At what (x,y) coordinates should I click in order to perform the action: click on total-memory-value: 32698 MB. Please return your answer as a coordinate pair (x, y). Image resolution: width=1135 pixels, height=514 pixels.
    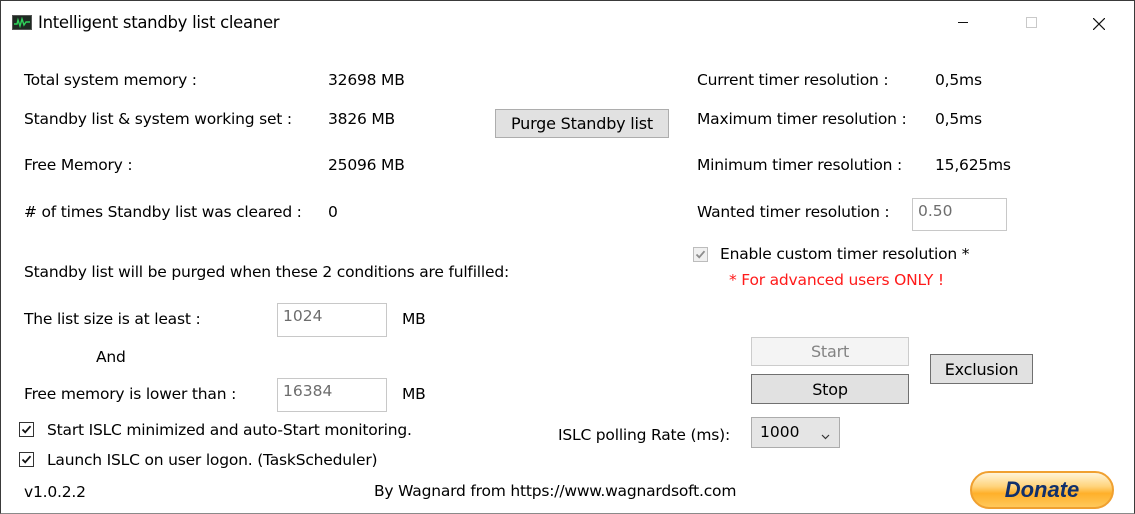
    Looking at the image, I should click on (366, 80).